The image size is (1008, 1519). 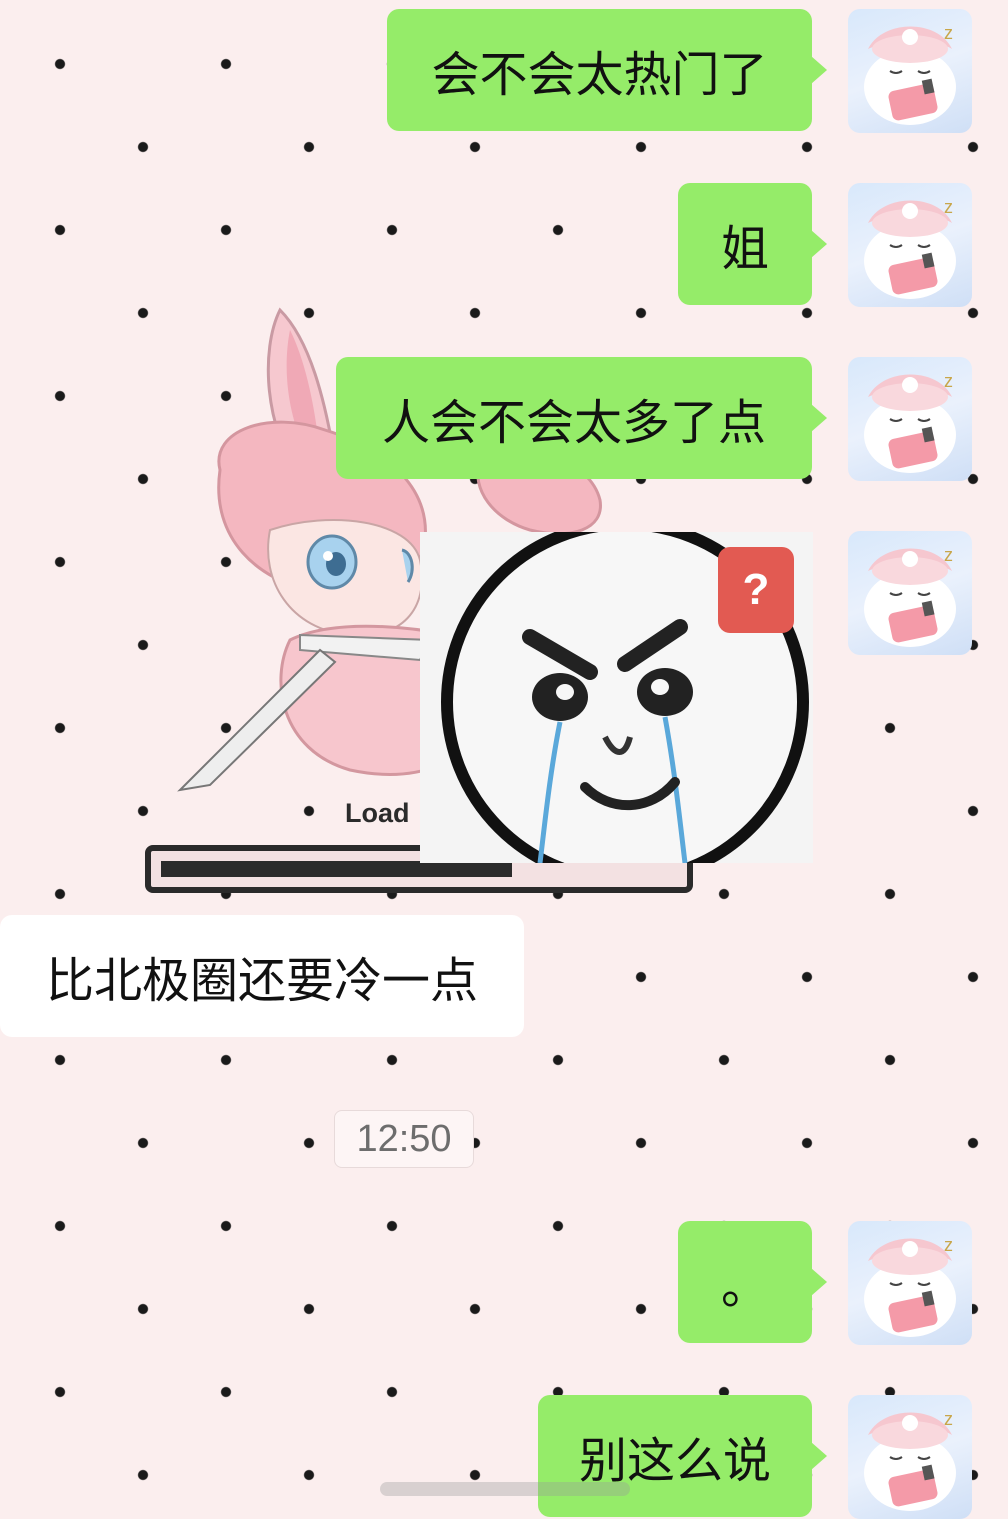 I want to click on timestamp: 12:50, so click(x=404, y=1139).